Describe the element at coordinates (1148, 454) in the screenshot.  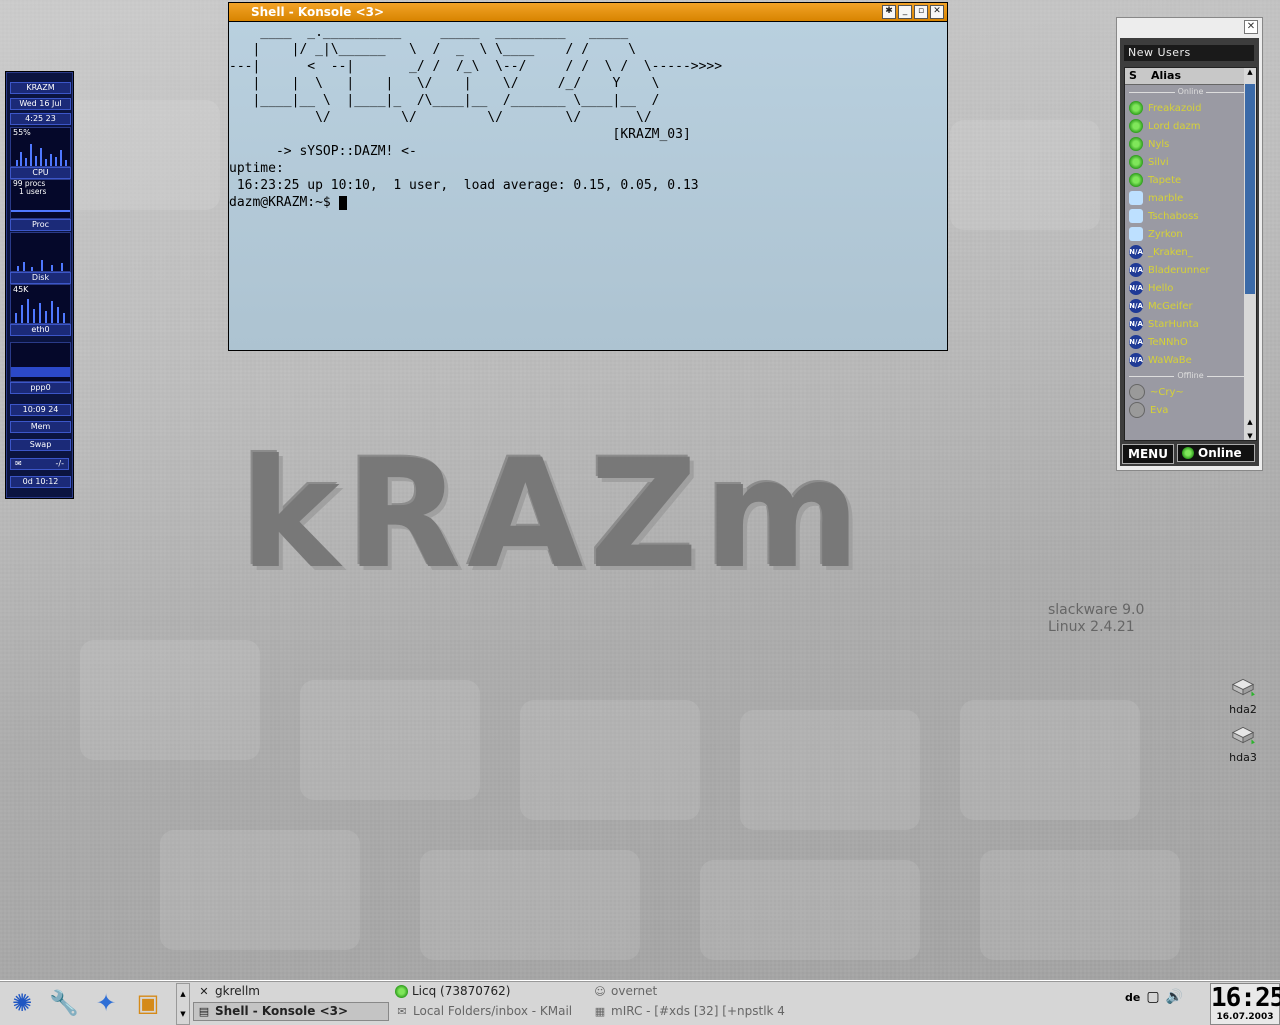
I see `licq-menu-button: MENU` at that location.